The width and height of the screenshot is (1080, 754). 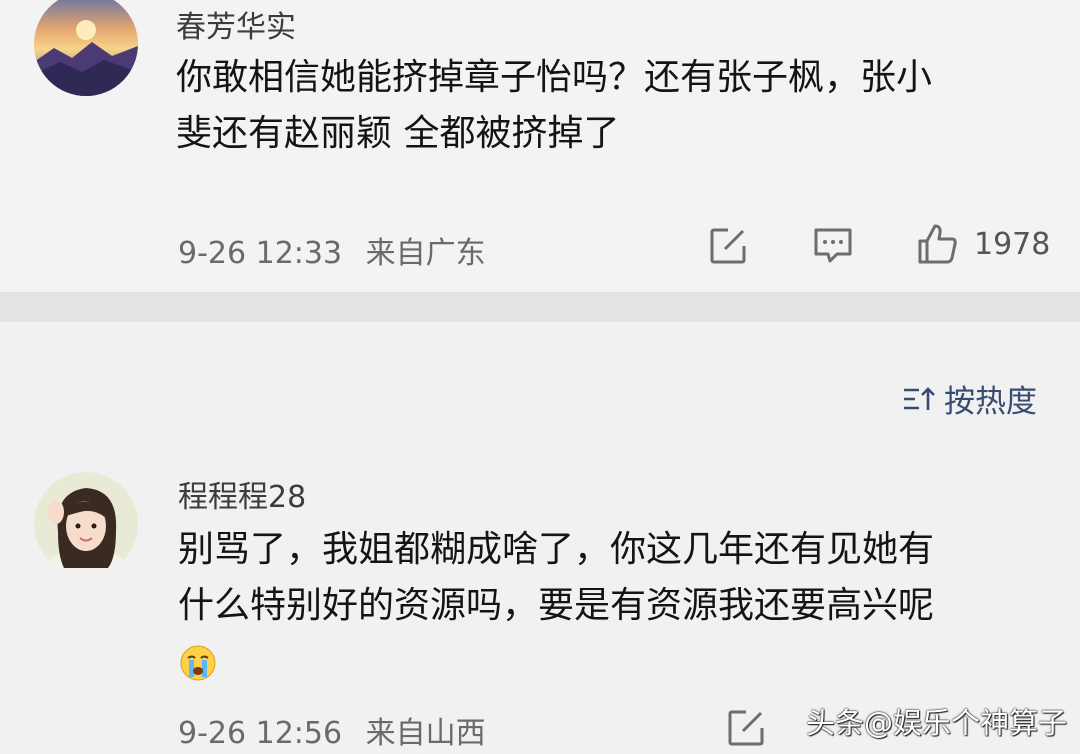 What do you see at coordinates (198, 663) in the screenshot?
I see `crying-face-emoji-icon` at bounding box center [198, 663].